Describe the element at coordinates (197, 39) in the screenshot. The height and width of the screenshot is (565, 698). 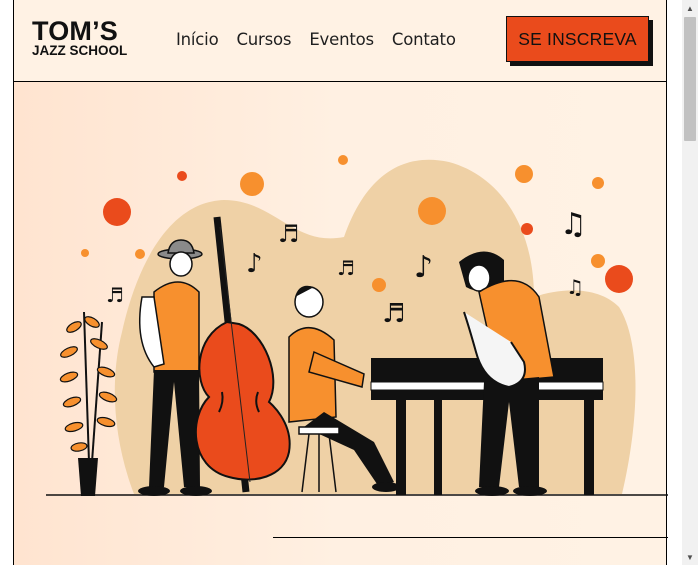
I see `nav-link-inicio: Início` at that location.